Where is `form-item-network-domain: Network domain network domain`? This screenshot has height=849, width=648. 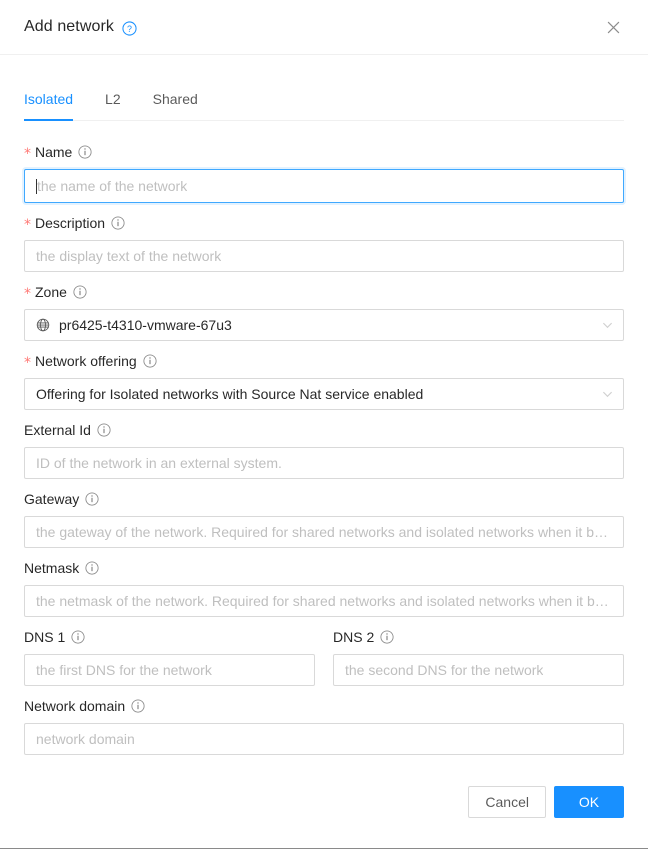 form-item-network-domain: Network domain network domain is located at coordinates (324, 725).